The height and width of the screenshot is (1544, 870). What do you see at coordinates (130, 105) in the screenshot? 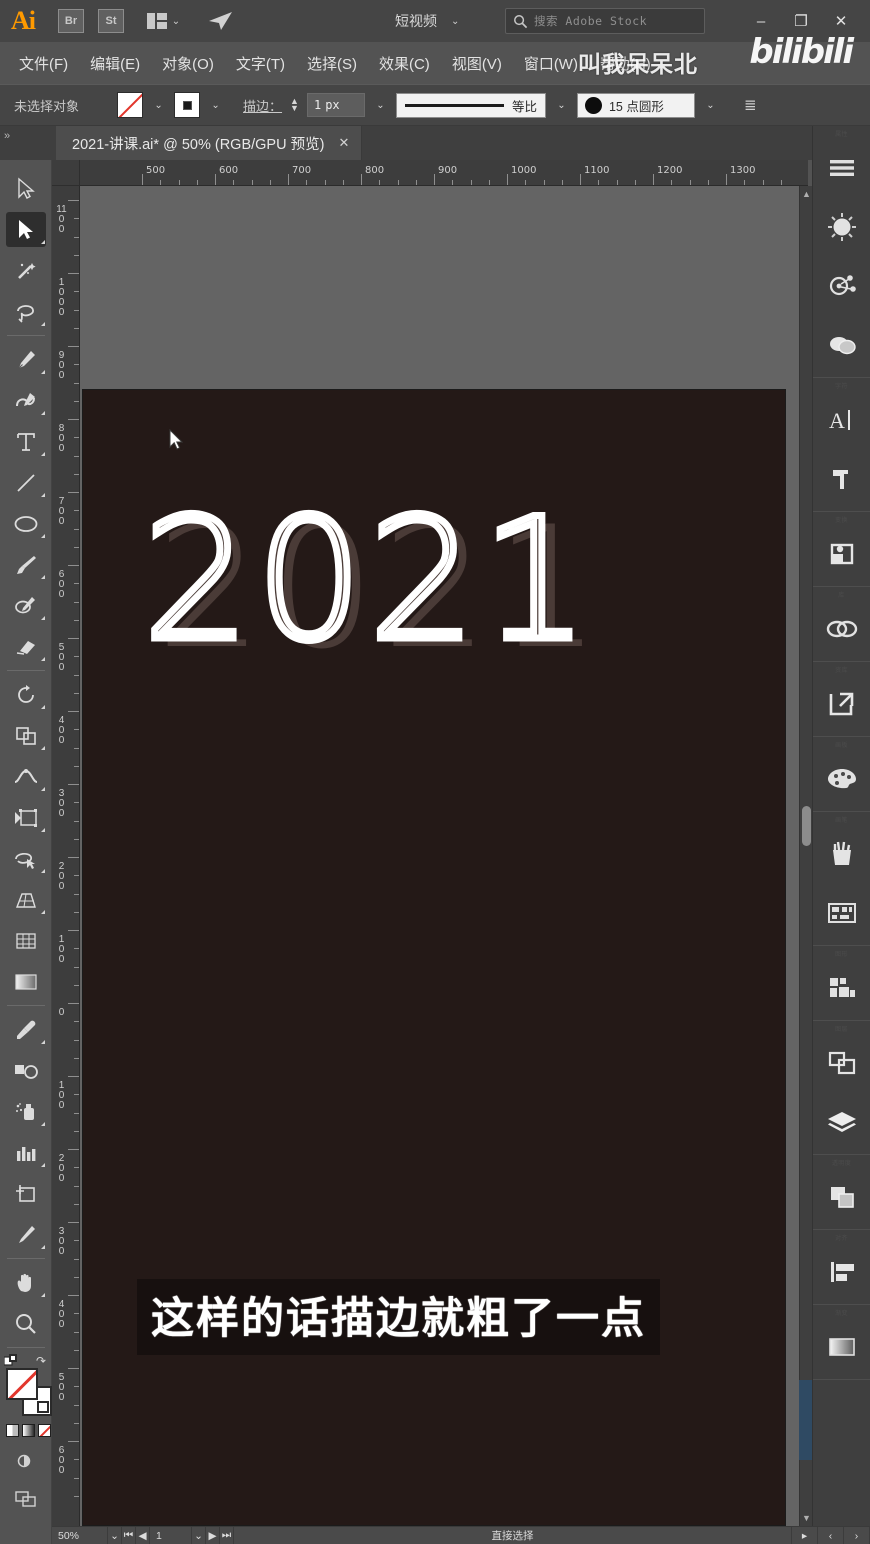
I see `fill-swatch` at bounding box center [130, 105].